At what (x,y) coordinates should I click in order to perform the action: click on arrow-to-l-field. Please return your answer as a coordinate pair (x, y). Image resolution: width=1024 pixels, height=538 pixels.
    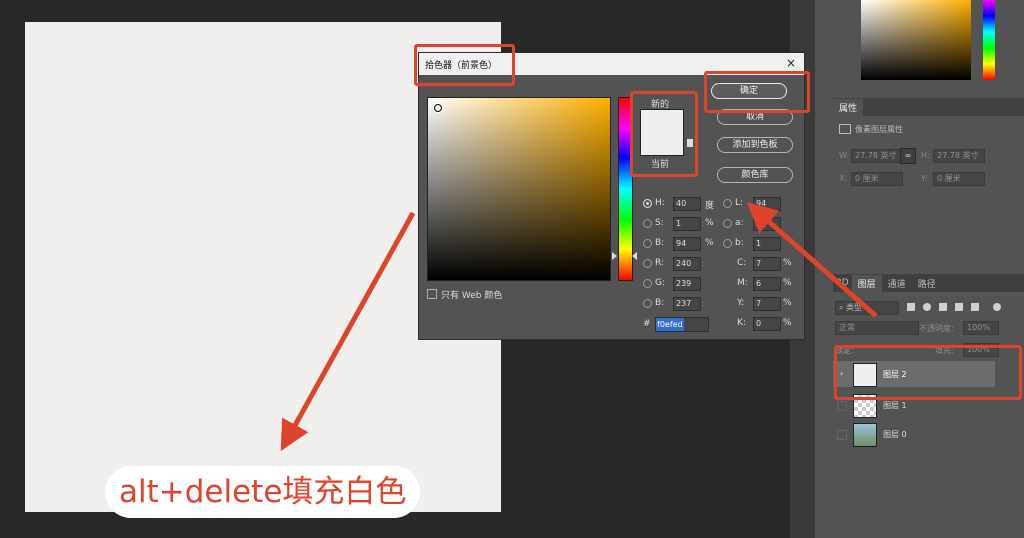
    Looking at the image, I should click on (812, 260).